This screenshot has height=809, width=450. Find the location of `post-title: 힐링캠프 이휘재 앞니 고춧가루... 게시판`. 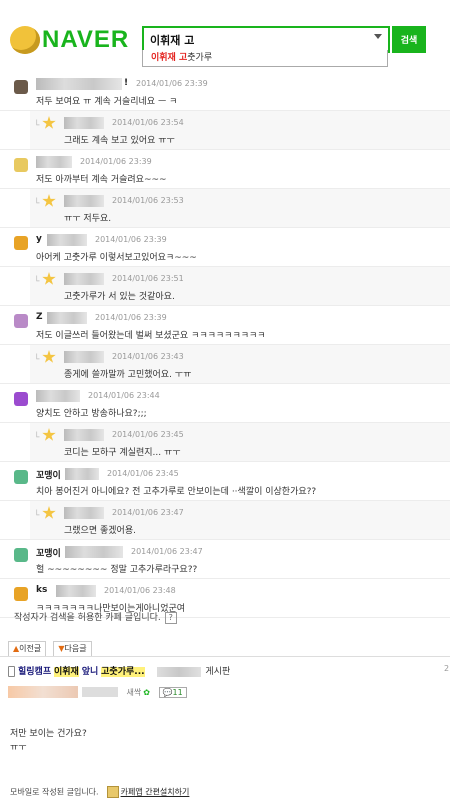

post-title: 힐링캠프 이휘재 앞니 고춧가루... 게시판 is located at coordinates (119, 670).